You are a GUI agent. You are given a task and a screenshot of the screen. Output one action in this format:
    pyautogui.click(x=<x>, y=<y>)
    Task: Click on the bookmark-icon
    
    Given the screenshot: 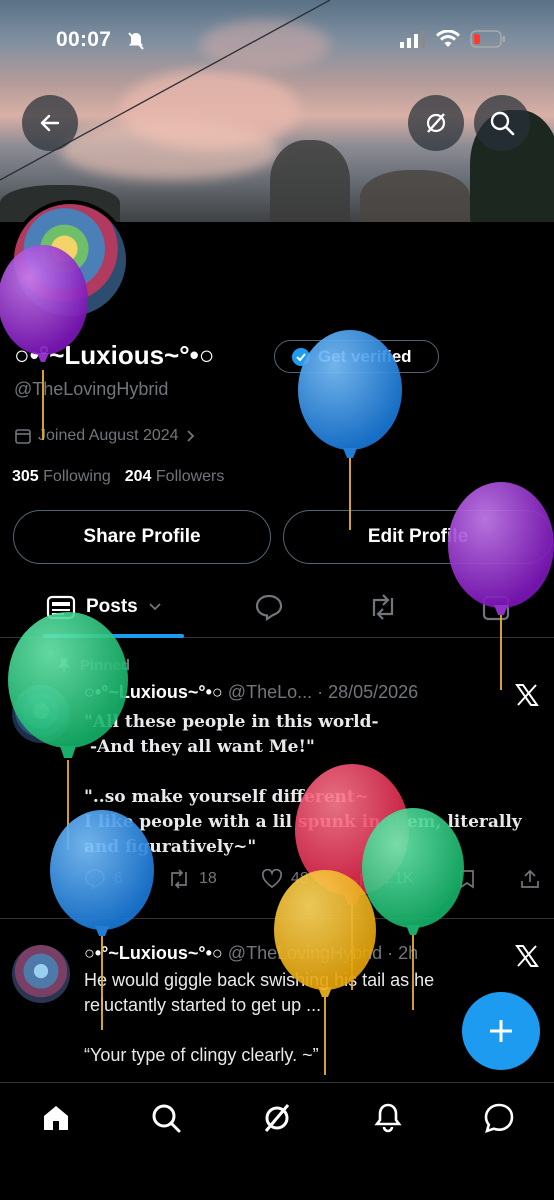 What is the action you would take?
    pyautogui.click(x=467, y=879)
    